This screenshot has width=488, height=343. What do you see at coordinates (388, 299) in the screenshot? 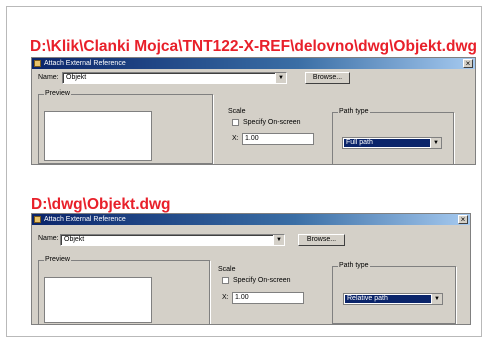
I see `path-type-value: Relative path` at bounding box center [388, 299].